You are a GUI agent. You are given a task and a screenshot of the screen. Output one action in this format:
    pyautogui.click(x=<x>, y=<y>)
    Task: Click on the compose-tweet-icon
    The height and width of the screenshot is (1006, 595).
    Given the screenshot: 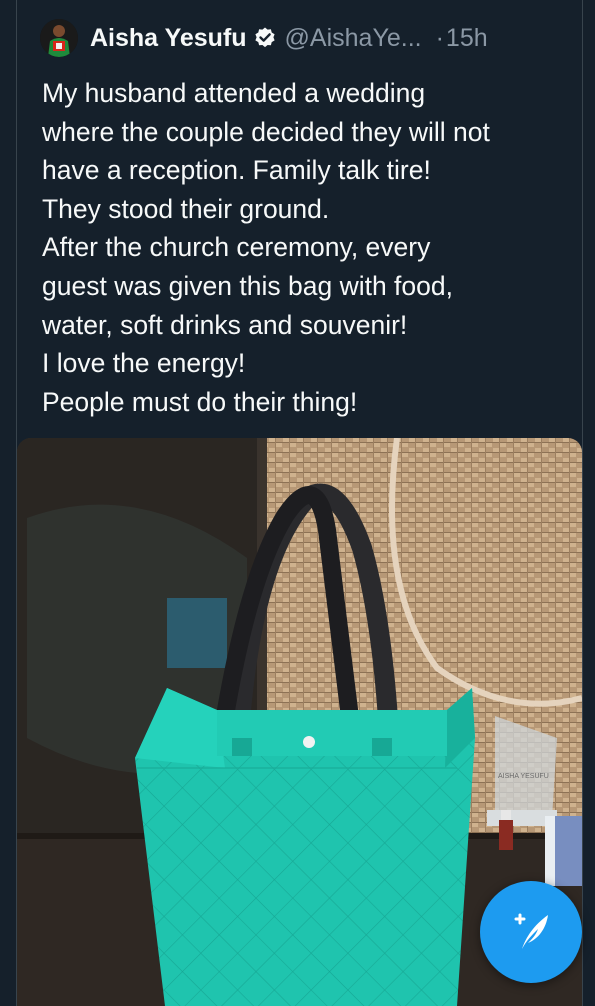 What is the action you would take?
    pyautogui.click(x=531, y=932)
    